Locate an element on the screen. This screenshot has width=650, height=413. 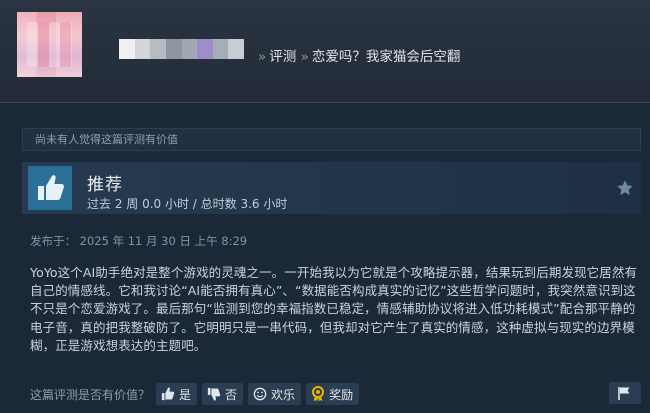
report-flag-button is located at coordinates (625, 393).